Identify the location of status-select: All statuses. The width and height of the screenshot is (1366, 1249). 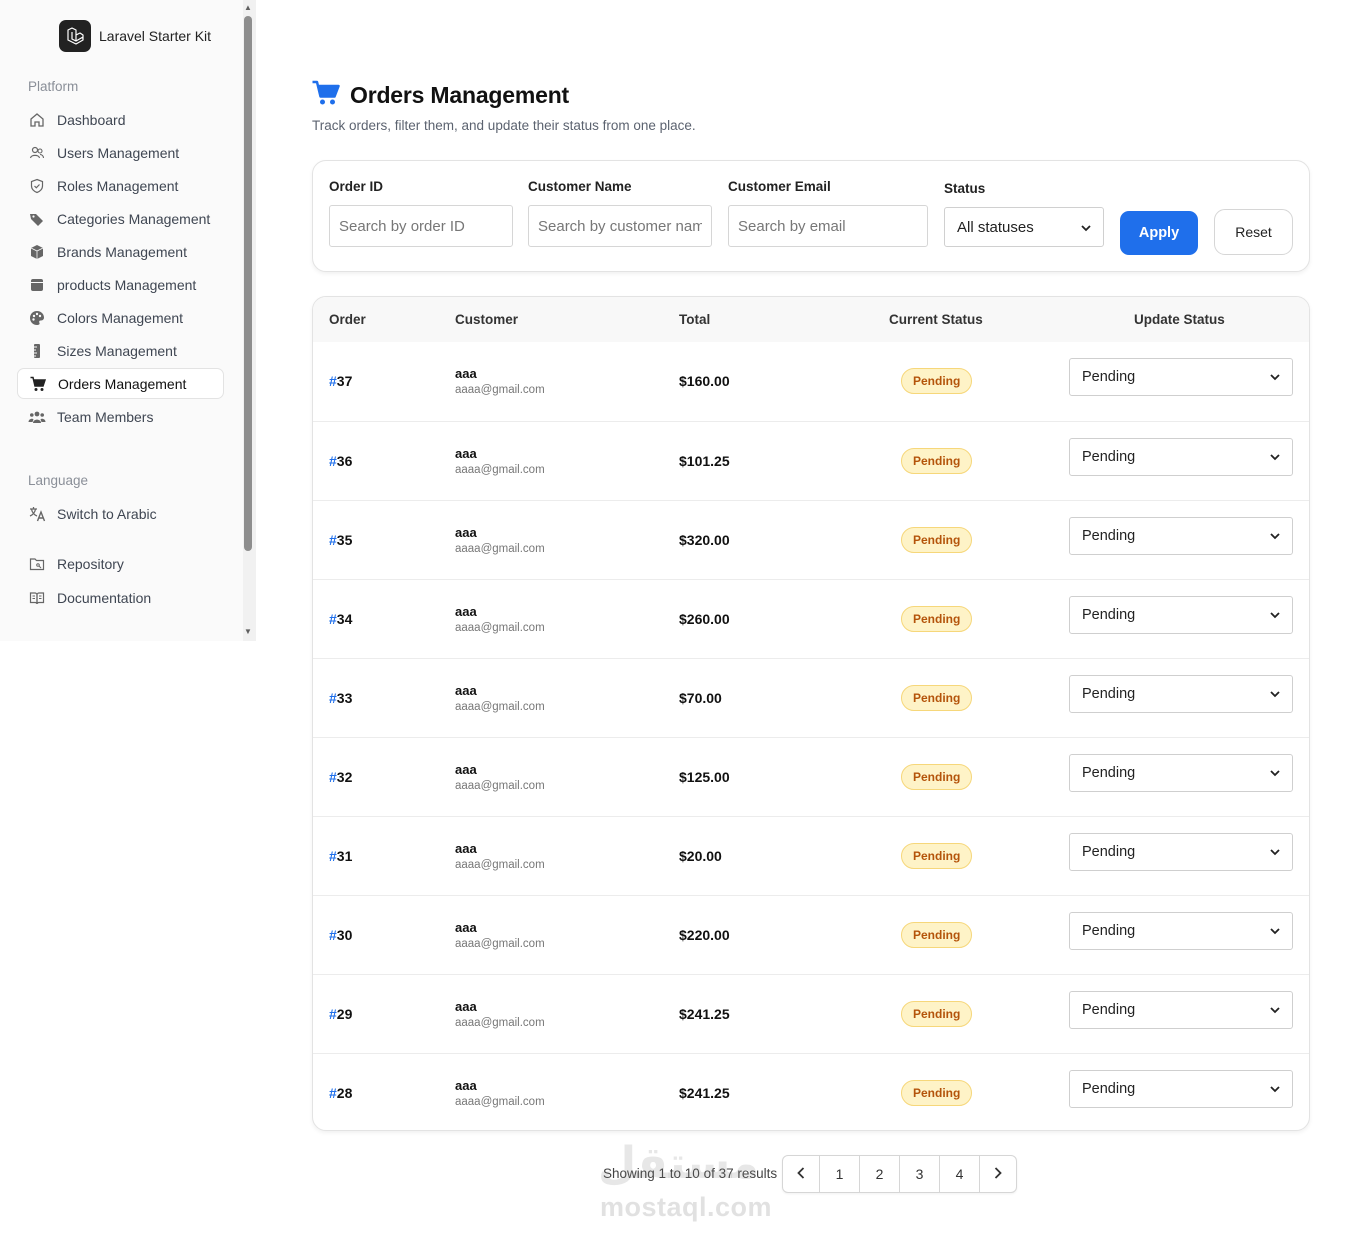
(1024, 227).